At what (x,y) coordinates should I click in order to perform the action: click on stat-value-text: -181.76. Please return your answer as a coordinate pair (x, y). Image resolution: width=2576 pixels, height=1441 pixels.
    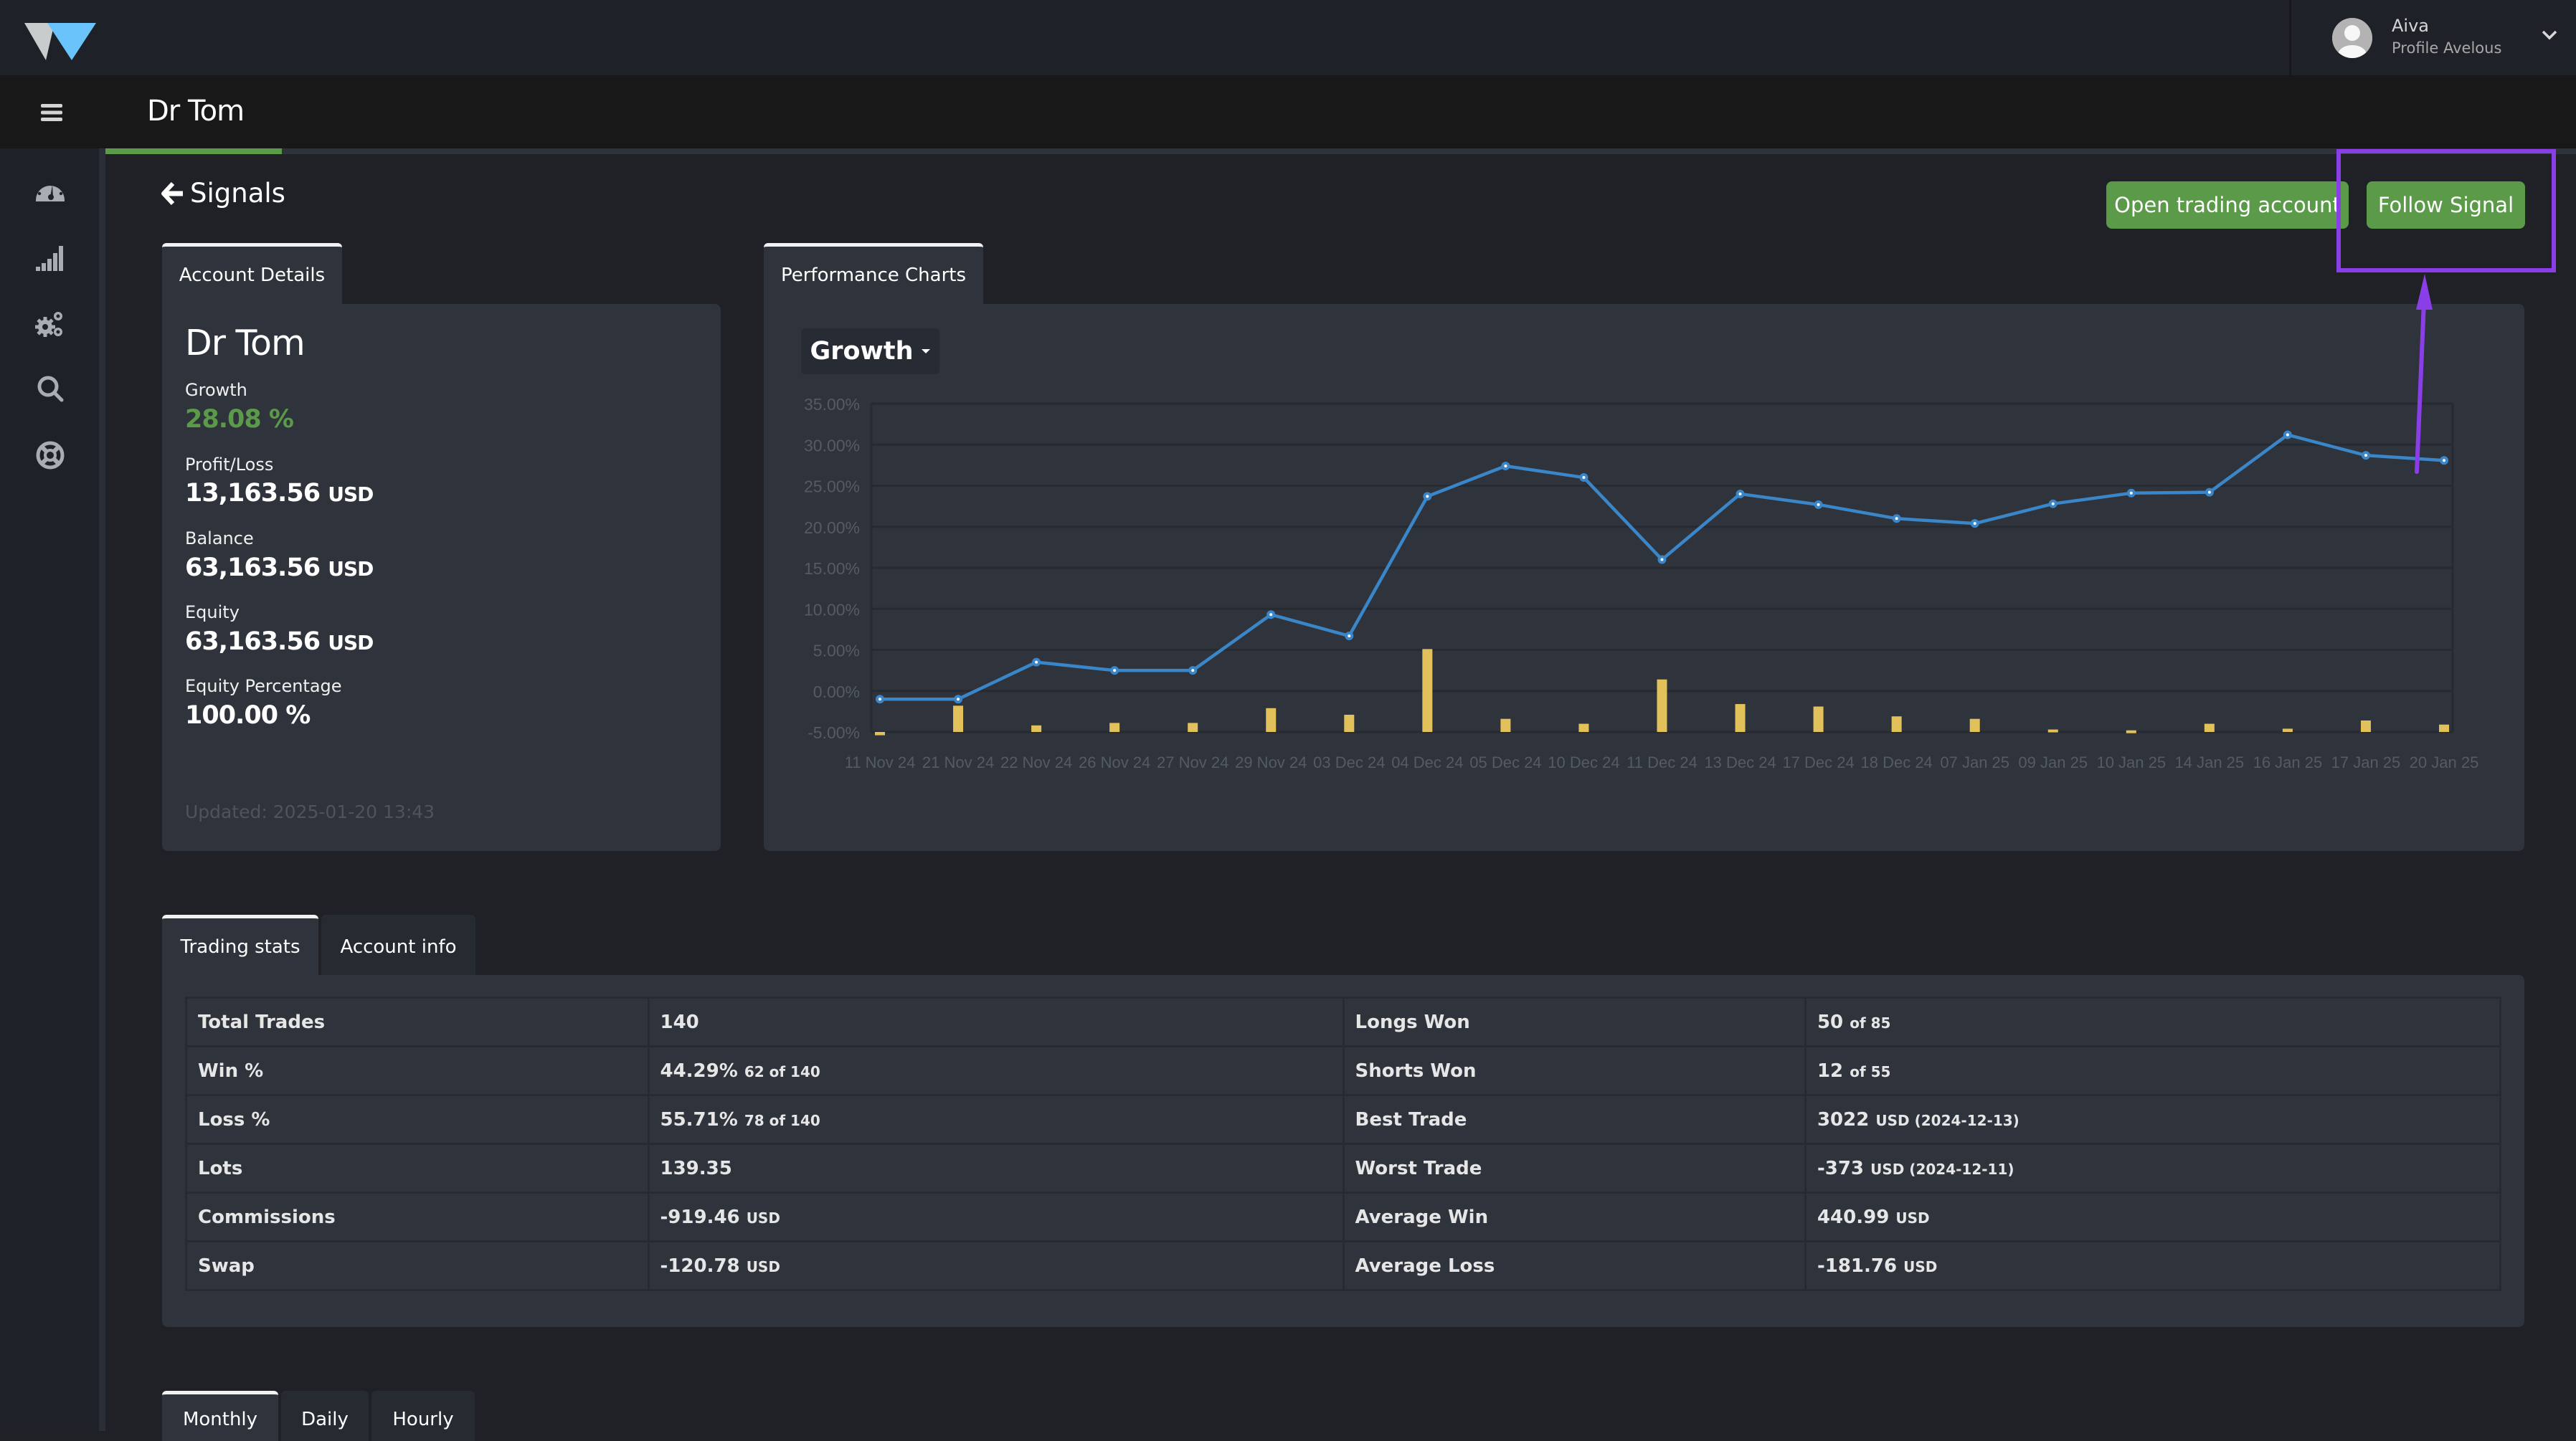
    Looking at the image, I should click on (1857, 1266).